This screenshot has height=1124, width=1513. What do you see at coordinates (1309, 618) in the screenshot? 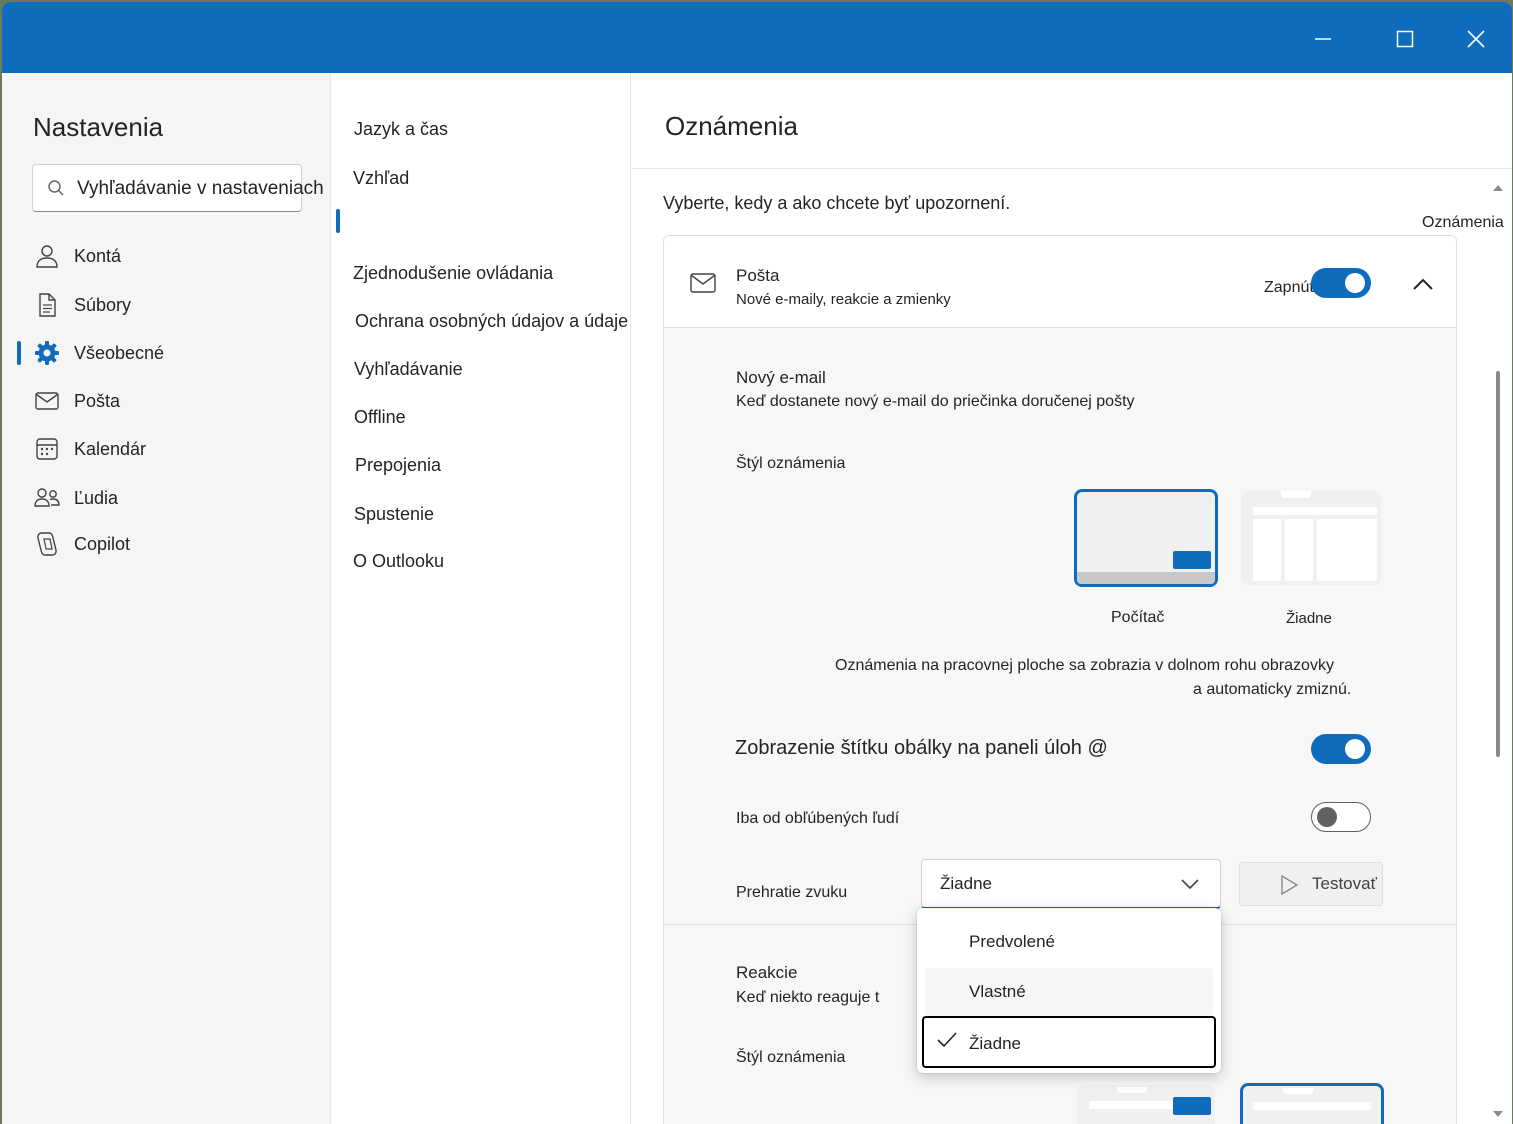
I see `style-option-label: Žiadne` at bounding box center [1309, 618].